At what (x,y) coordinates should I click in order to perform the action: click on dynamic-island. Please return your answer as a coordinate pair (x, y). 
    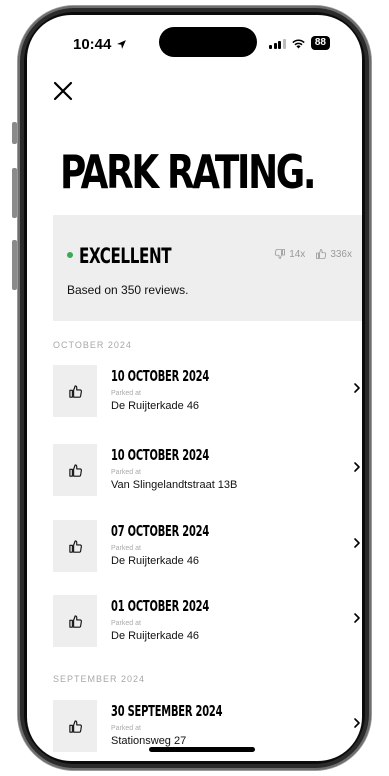
    Looking at the image, I should click on (208, 42).